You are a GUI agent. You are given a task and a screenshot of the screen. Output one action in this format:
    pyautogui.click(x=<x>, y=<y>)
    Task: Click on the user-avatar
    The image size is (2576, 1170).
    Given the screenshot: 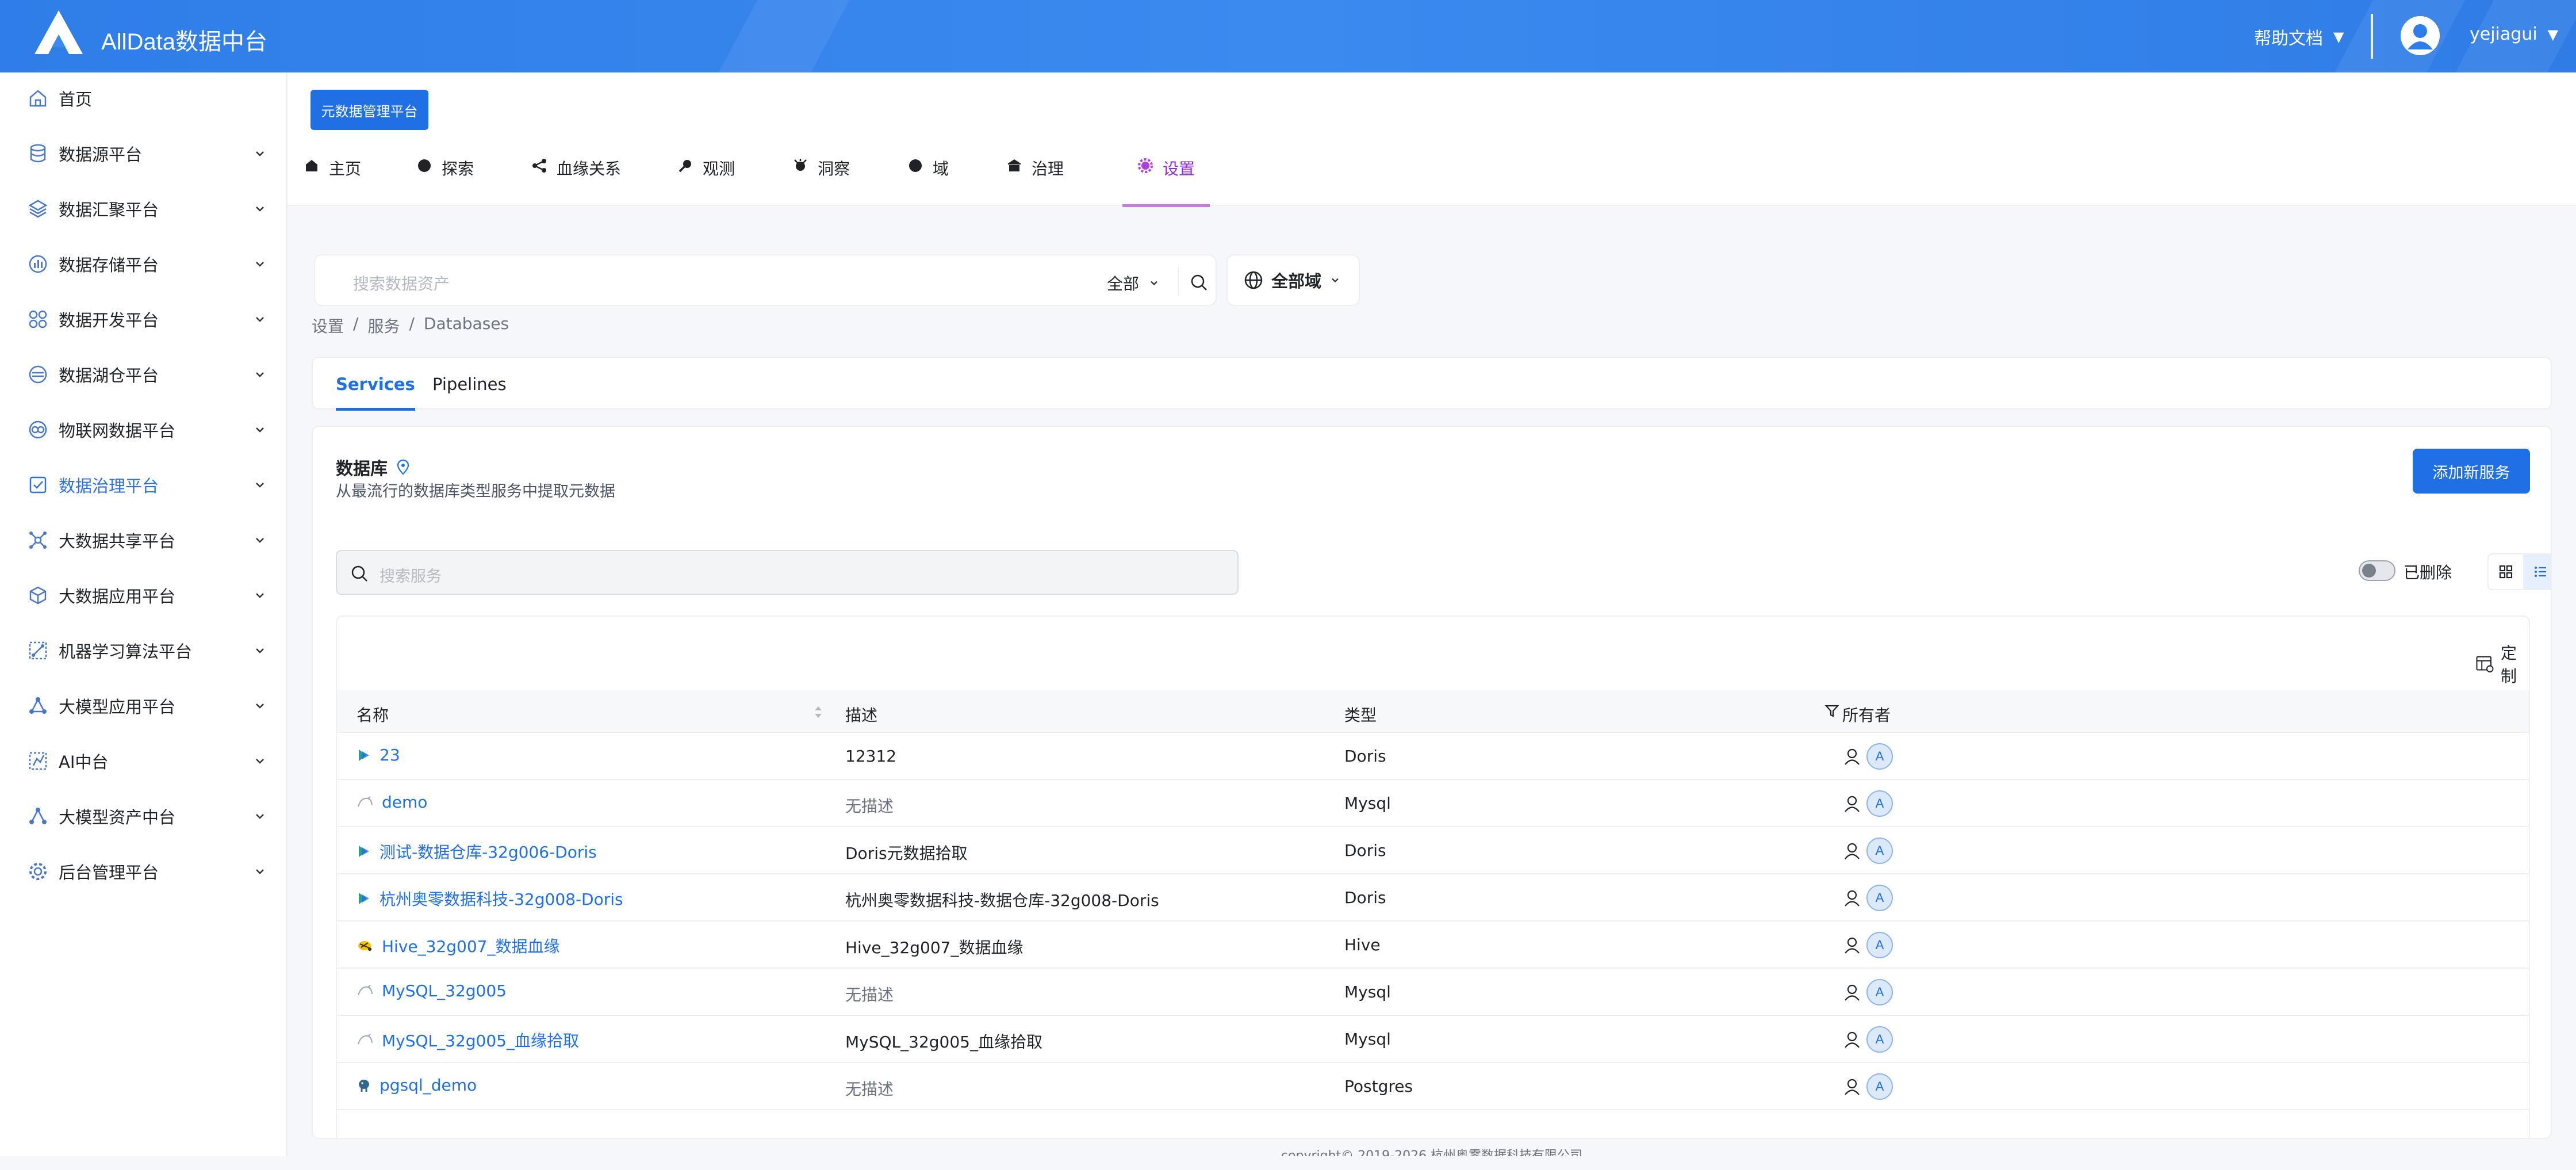 What is the action you would take?
    pyautogui.click(x=2420, y=35)
    